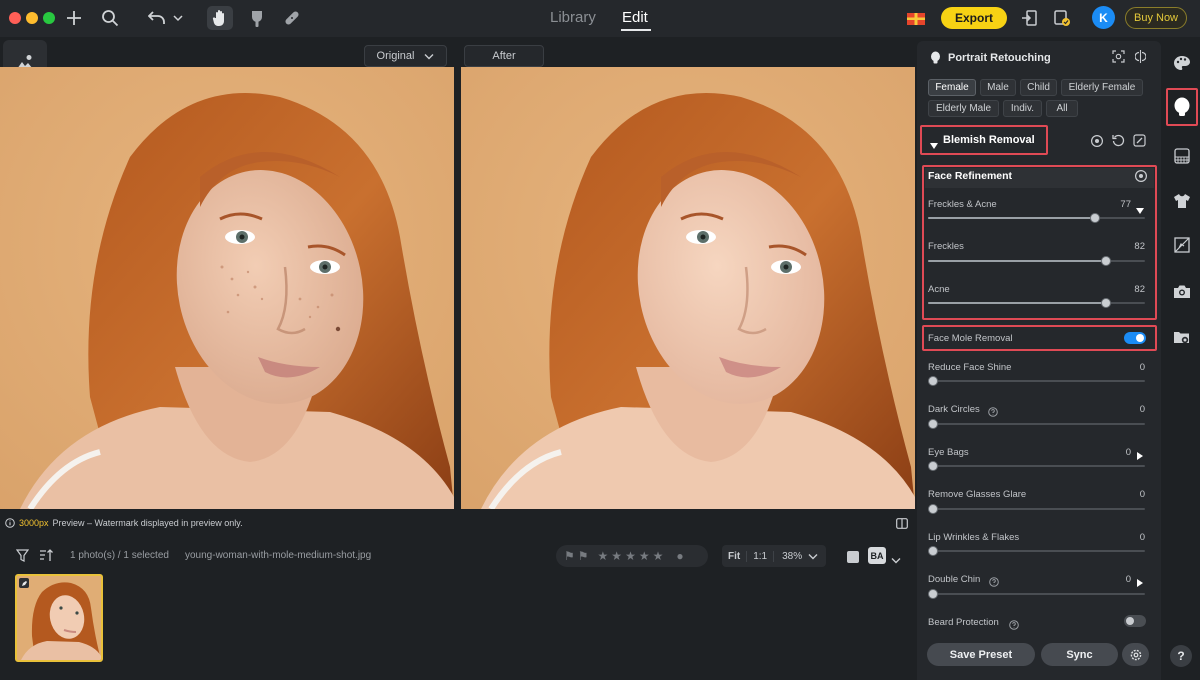 The height and width of the screenshot is (680, 1200). I want to click on plus-icon, so click(74, 18).